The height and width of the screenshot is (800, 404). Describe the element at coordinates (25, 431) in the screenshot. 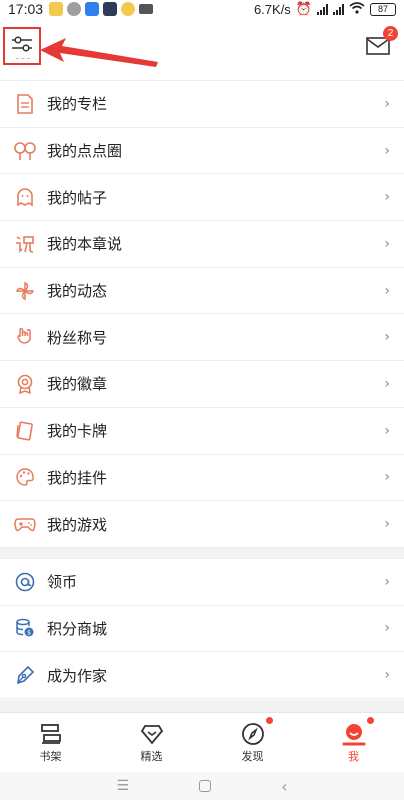

I see `card-icon` at that location.